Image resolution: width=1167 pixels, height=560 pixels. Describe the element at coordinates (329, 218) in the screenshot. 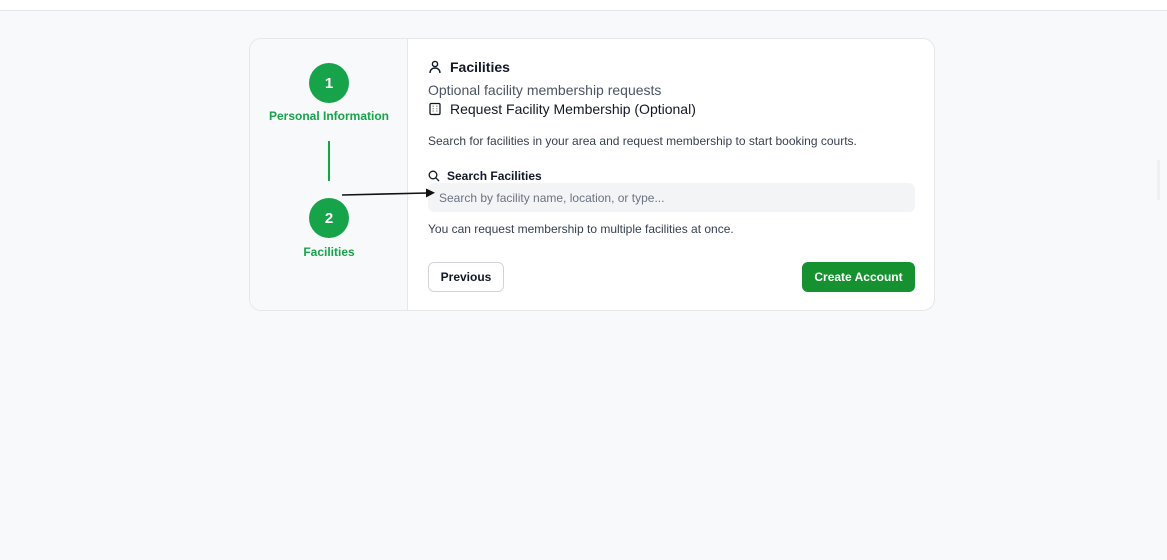

I see `step-2-circle: 2` at that location.